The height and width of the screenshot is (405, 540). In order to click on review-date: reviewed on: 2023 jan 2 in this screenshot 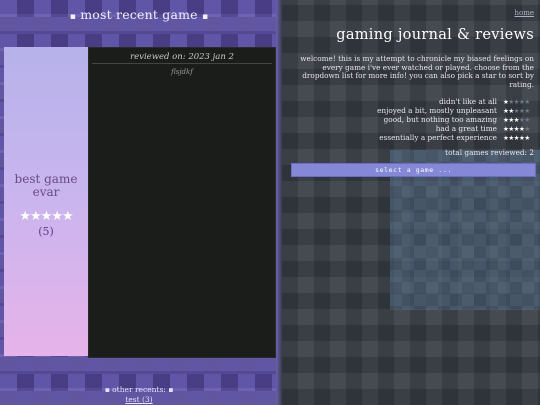, I will do `click(182, 57)`.